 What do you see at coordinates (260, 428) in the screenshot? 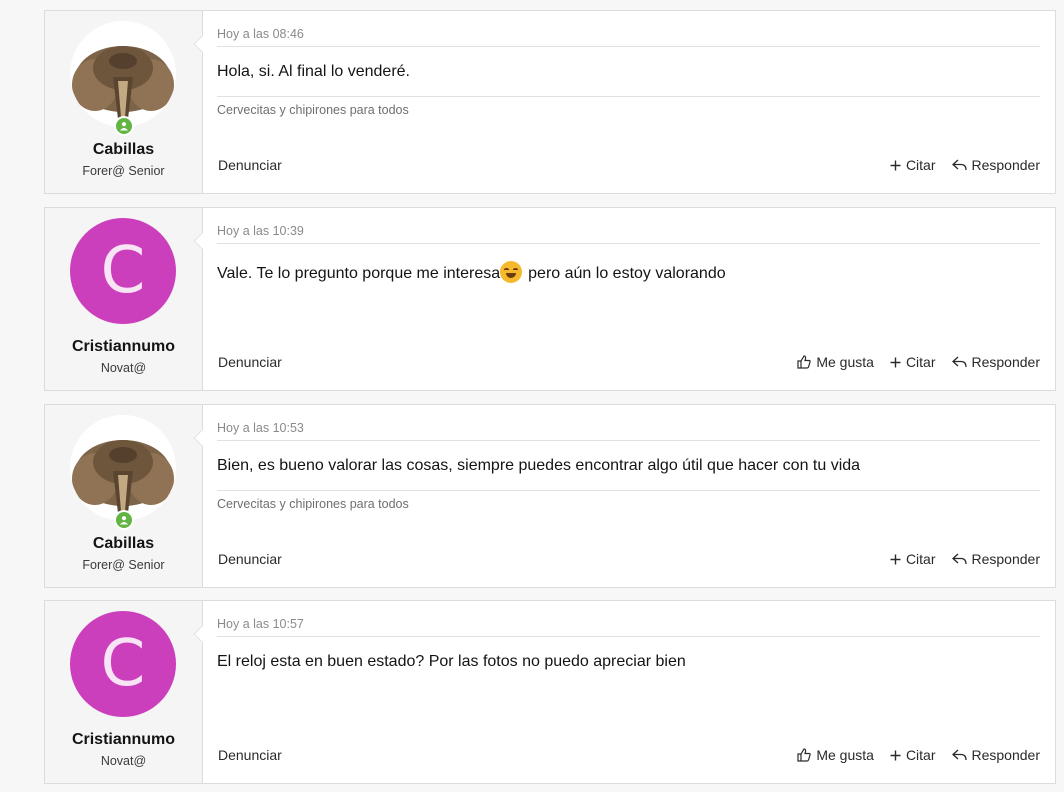
I see `post-date: Hoy a las 10:53` at bounding box center [260, 428].